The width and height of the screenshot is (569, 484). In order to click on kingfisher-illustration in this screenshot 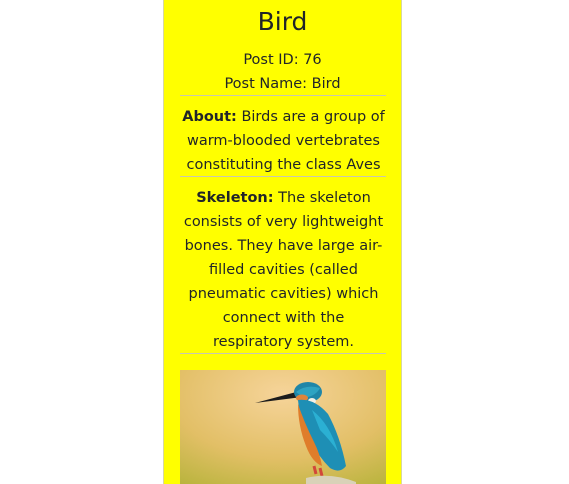, I will do `click(283, 427)`.